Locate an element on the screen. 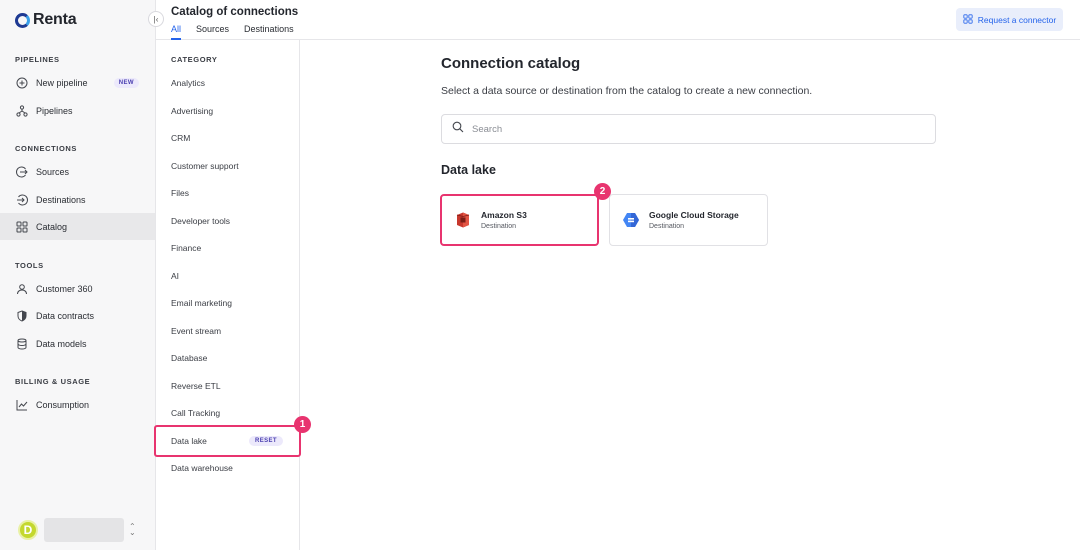 The image size is (1080, 550). sidebar-item-data-models: Data models is located at coordinates (77, 343).